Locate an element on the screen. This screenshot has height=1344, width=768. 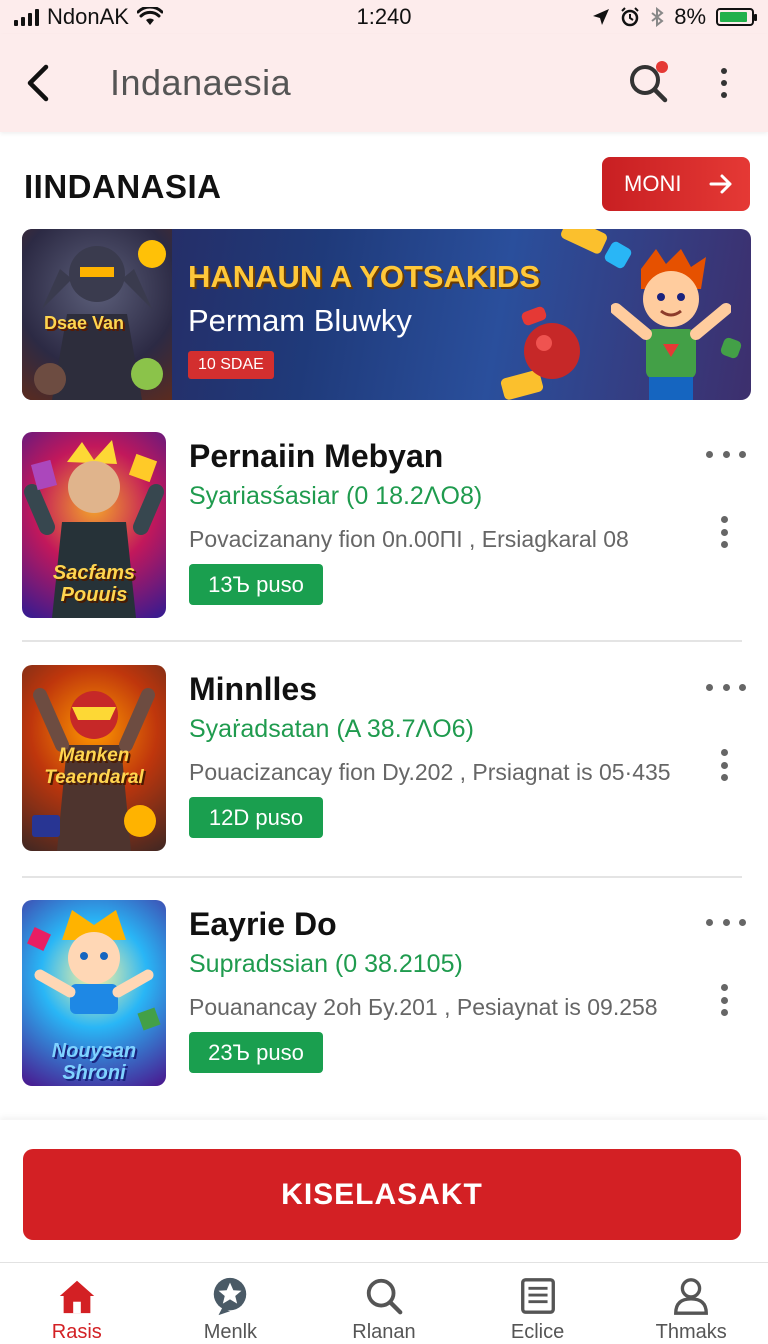
game-thumbnail: Manken Teaendaral is located at coordinates (94, 758).